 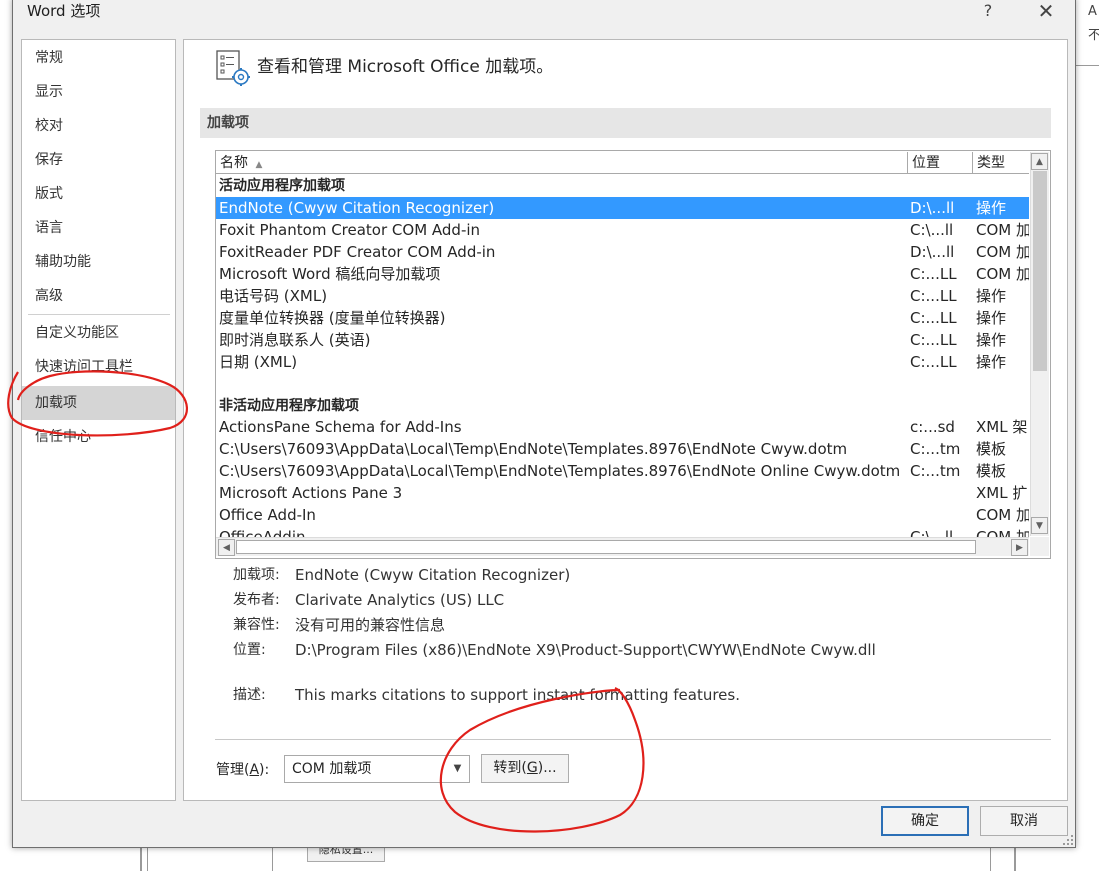 I want to click on nav-item-language: 语言, so click(x=98, y=228).